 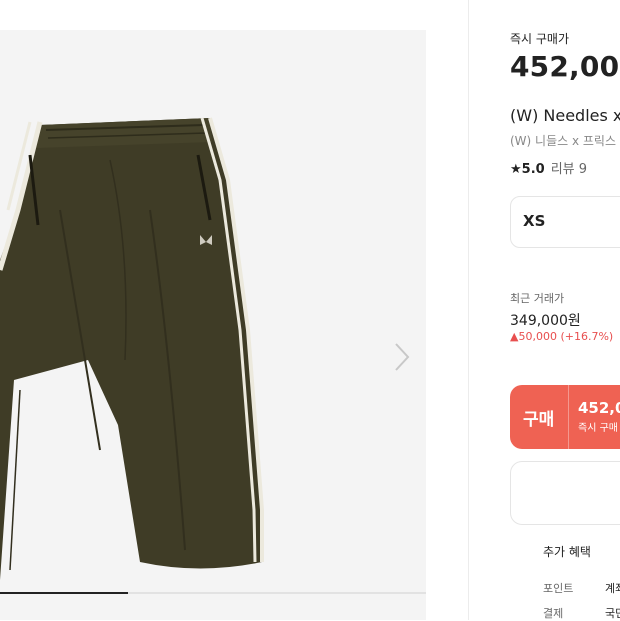 I want to click on panel-divider, so click(x=468, y=310).